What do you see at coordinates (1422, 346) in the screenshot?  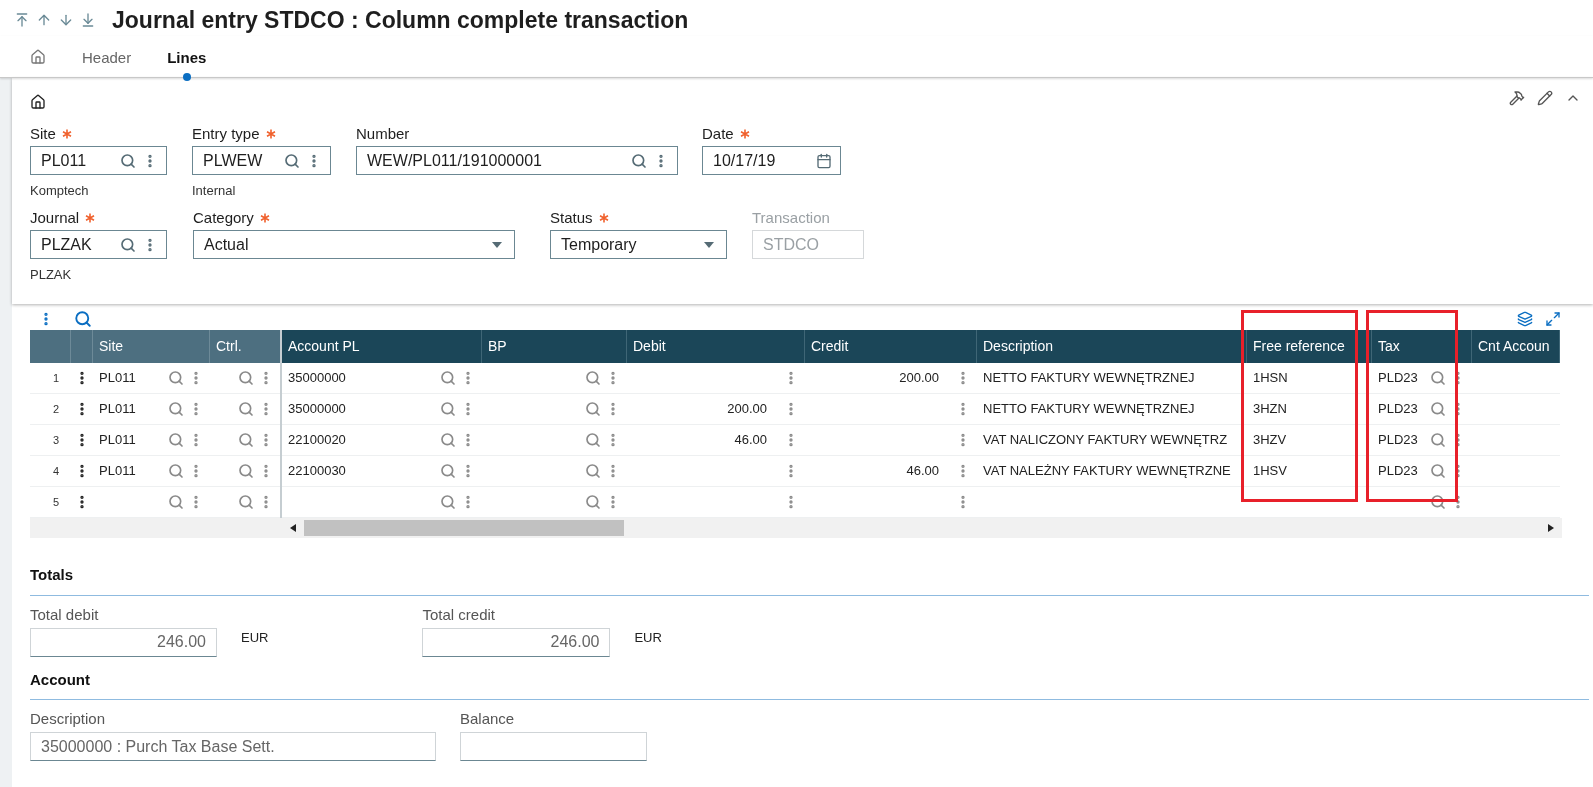 I see `column-header: Tax` at bounding box center [1422, 346].